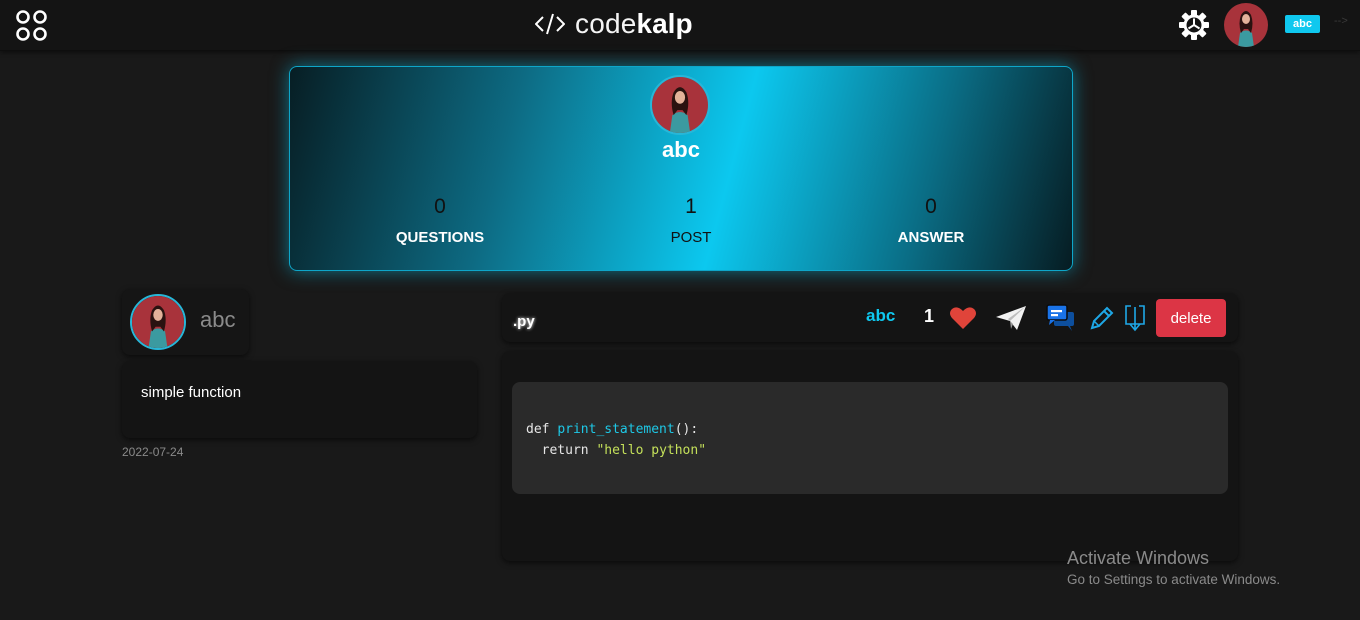 The image size is (1360, 620). I want to click on faint-arrow: -->, so click(1341, 21).